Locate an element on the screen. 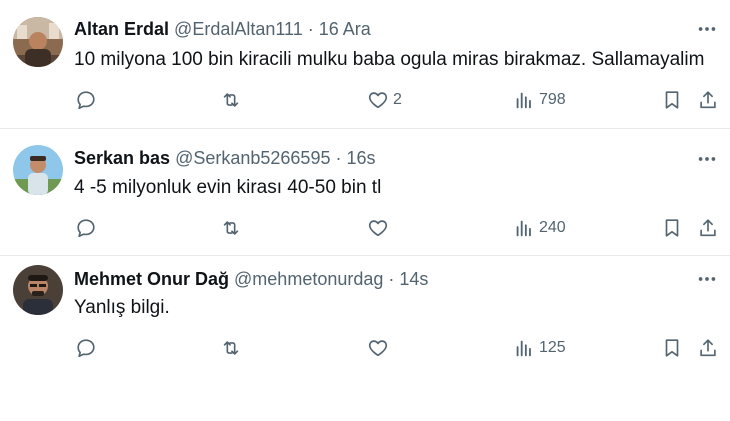 The width and height of the screenshot is (730, 421). author-handle: @Serkanb5266595 is located at coordinates (252, 158).